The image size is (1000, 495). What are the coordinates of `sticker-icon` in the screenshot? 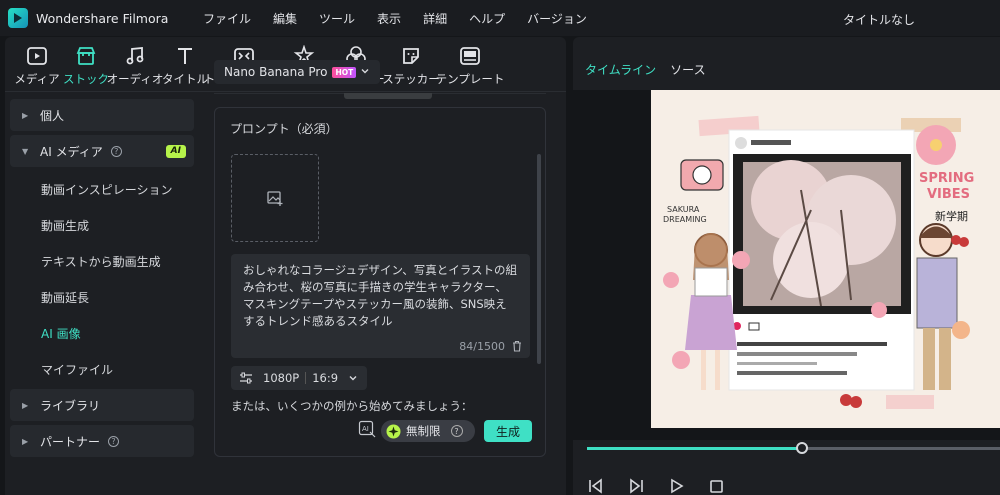 It's located at (411, 56).